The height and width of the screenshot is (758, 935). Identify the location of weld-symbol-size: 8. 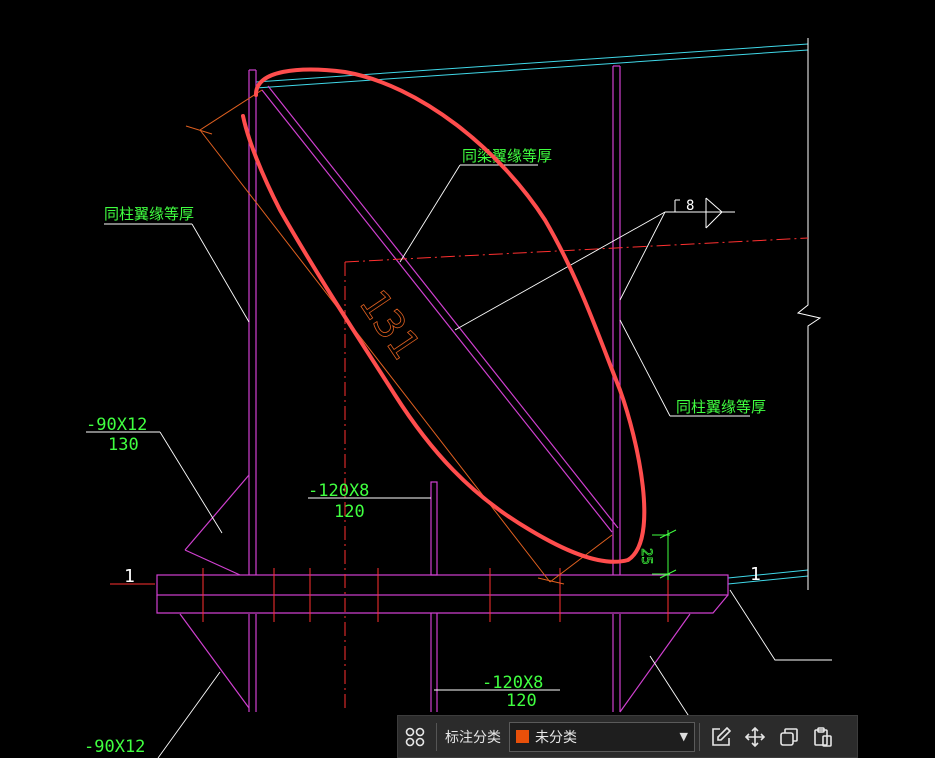
(690, 206).